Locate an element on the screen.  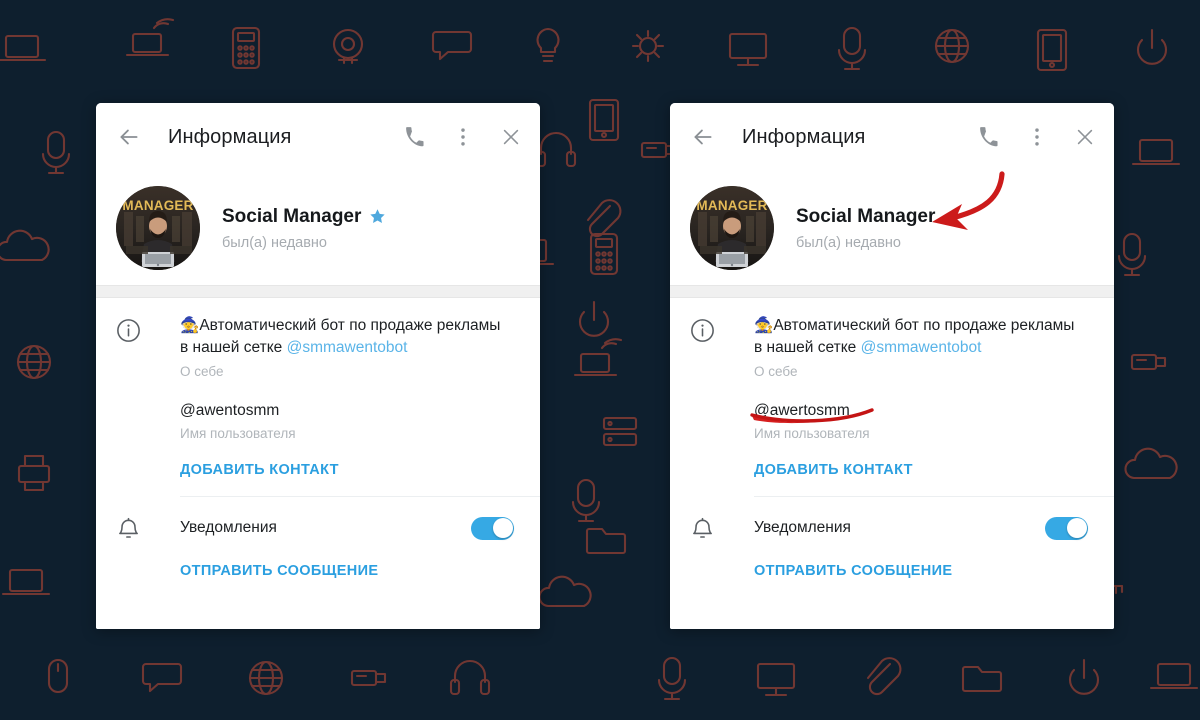
username-value: @awentosmm is located at coordinates (230, 410).